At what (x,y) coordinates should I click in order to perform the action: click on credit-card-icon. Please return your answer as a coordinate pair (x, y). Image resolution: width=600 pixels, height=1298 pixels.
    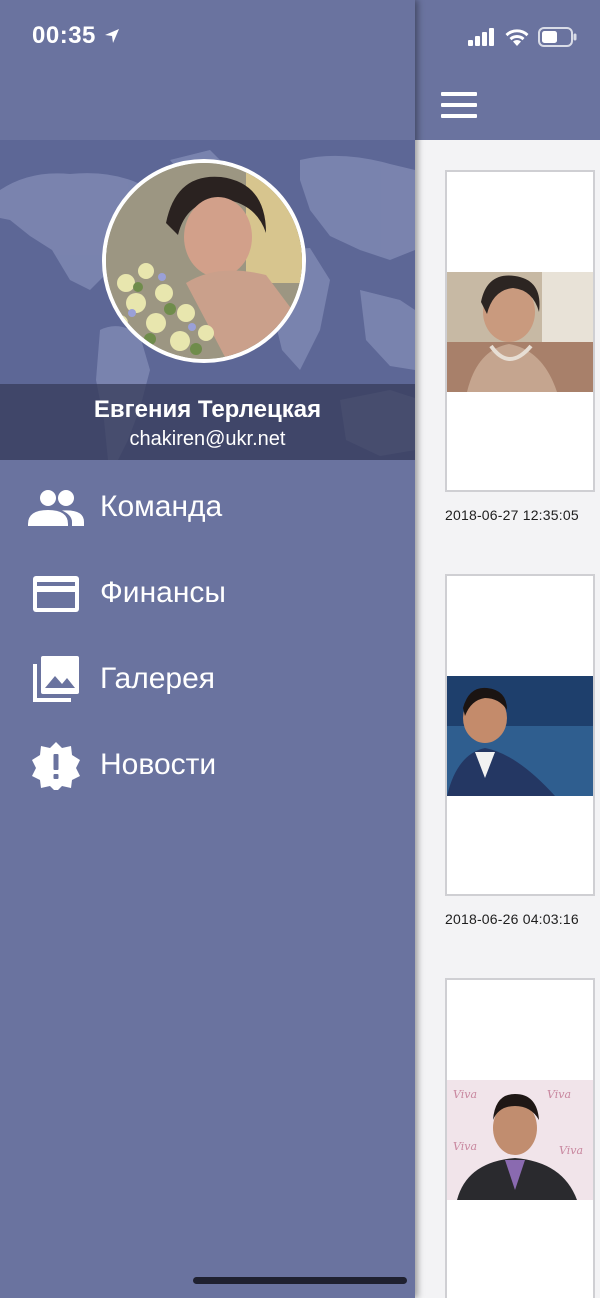
    Looking at the image, I should click on (56, 594).